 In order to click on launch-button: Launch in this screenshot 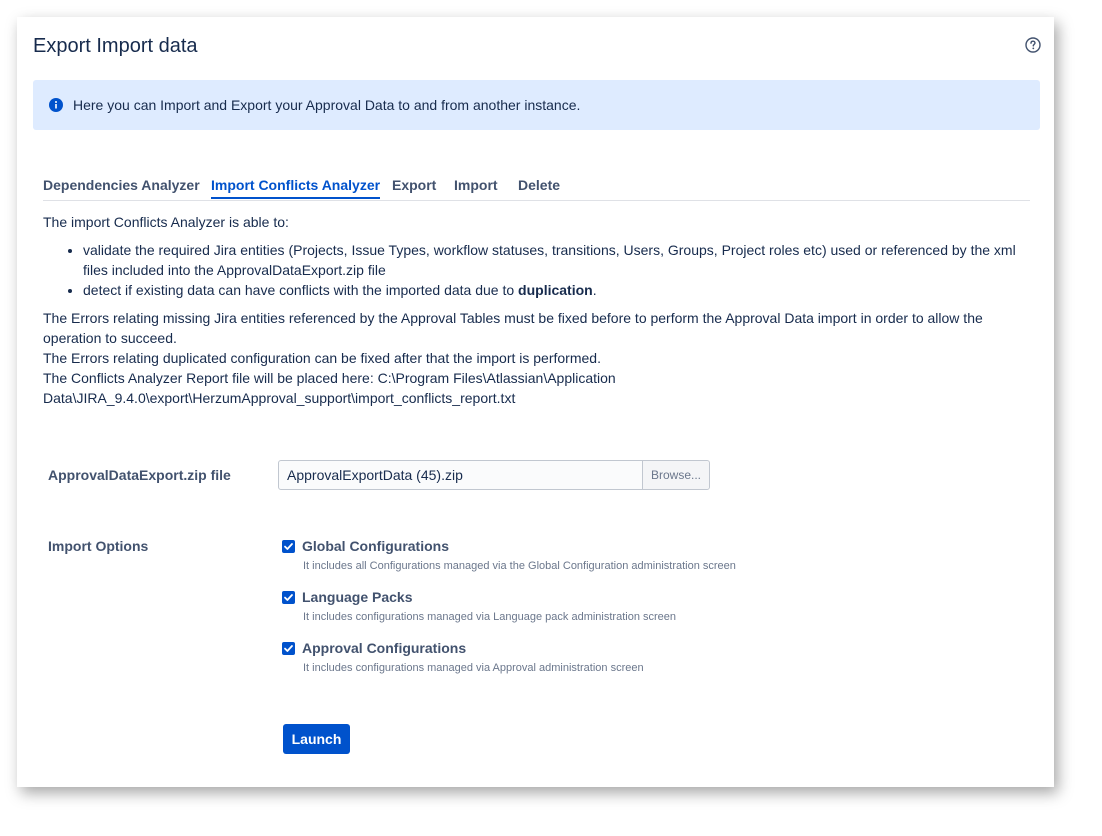, I will do `click(316, 739)`.